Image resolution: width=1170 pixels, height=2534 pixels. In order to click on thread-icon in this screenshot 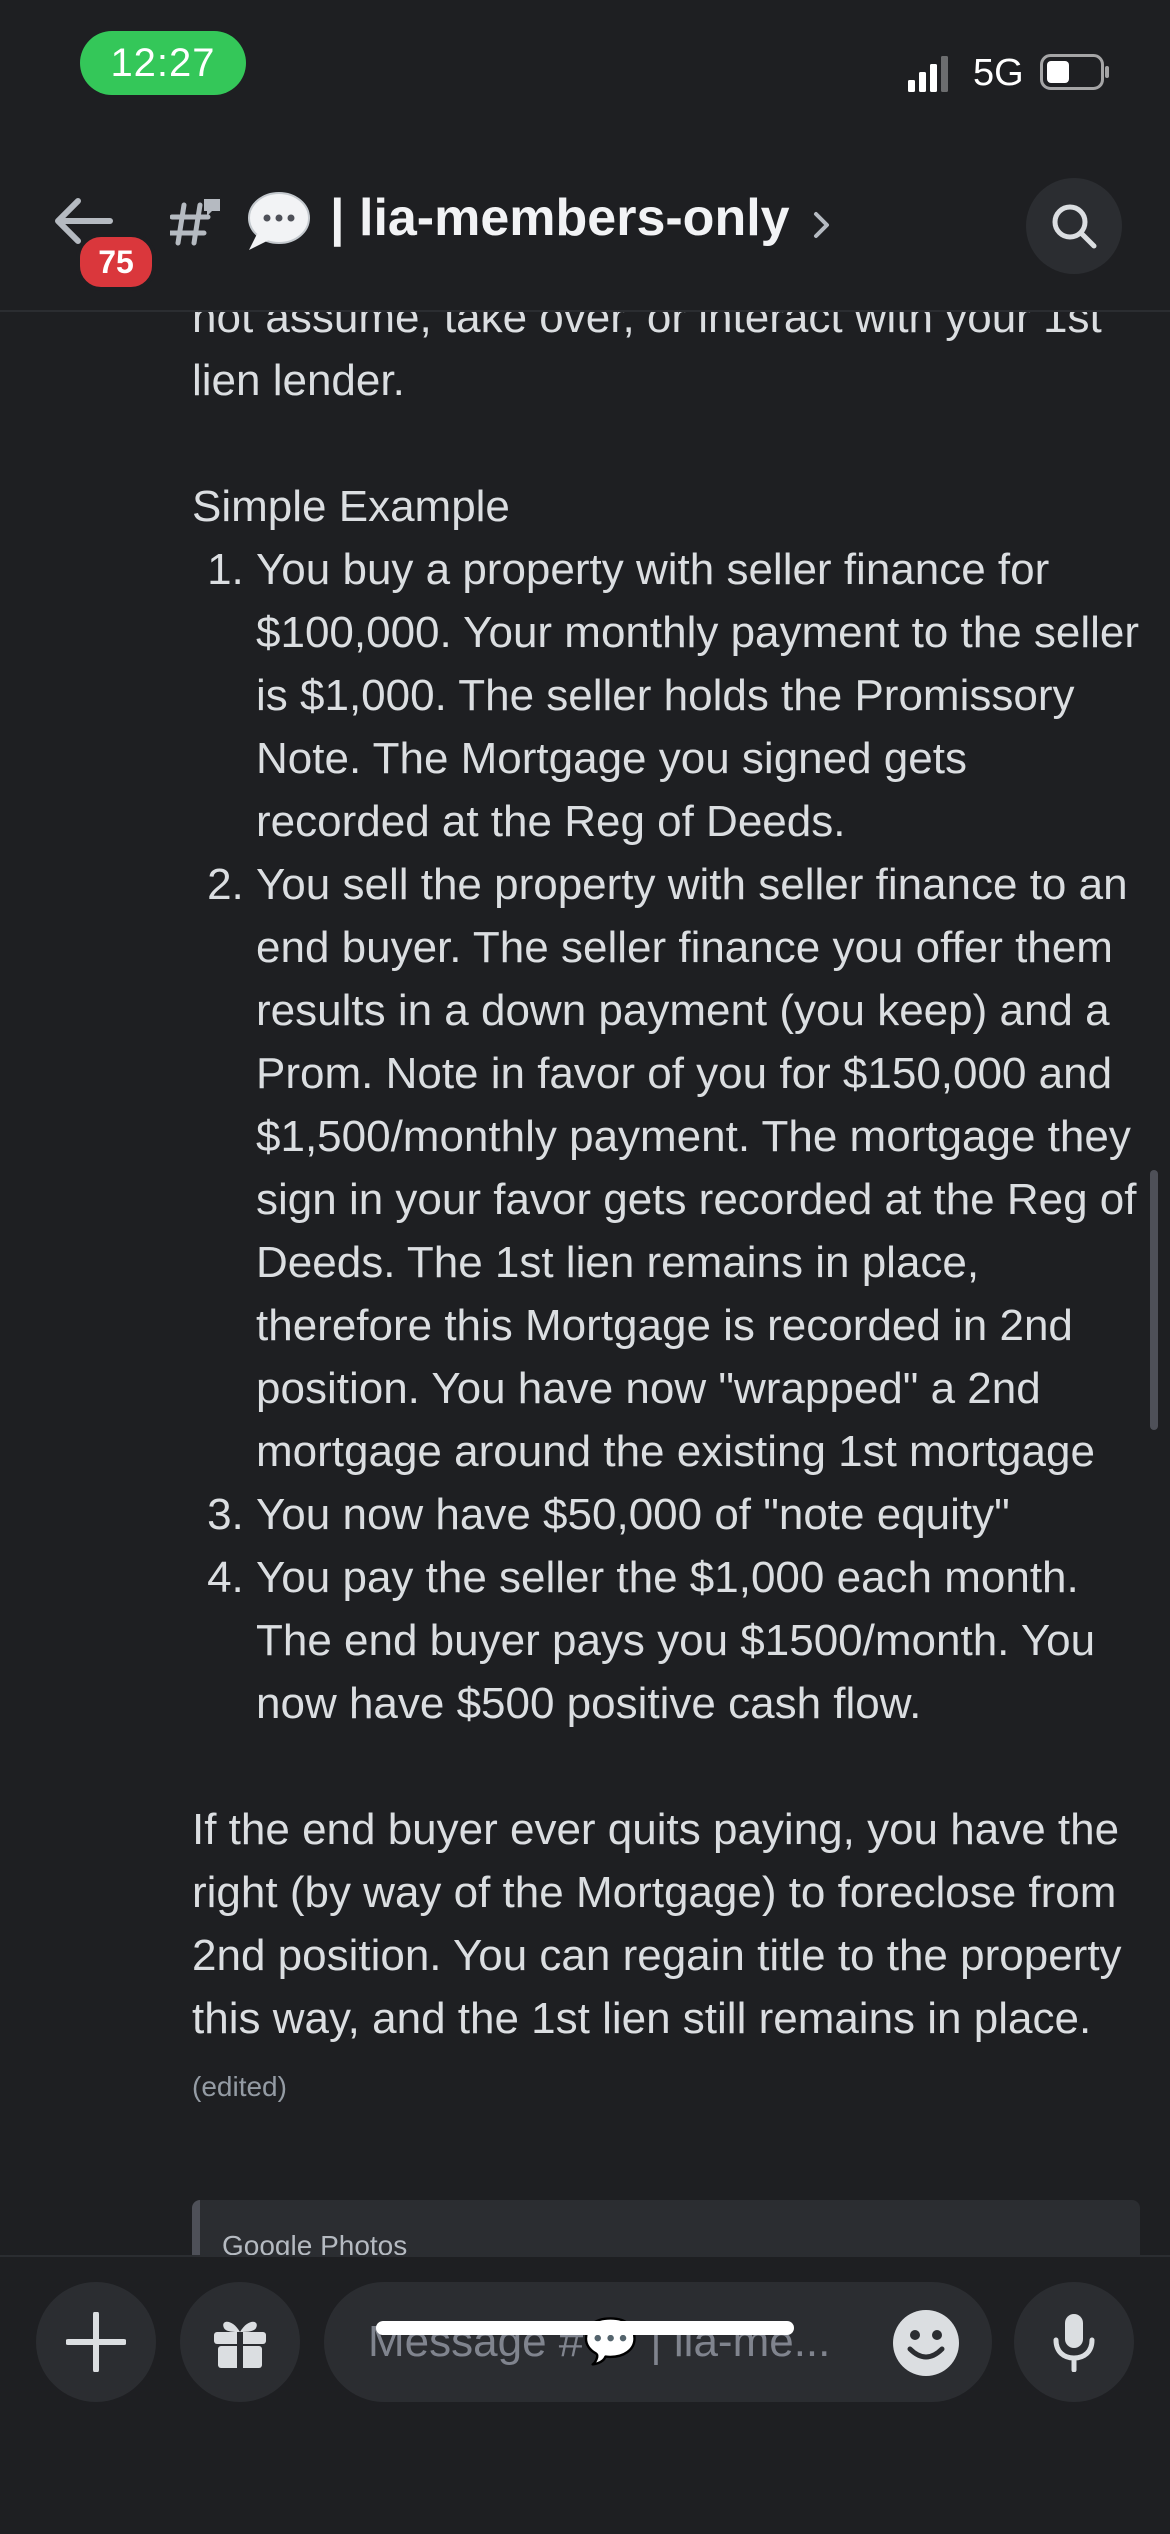, I will do `click(195, 222)`.